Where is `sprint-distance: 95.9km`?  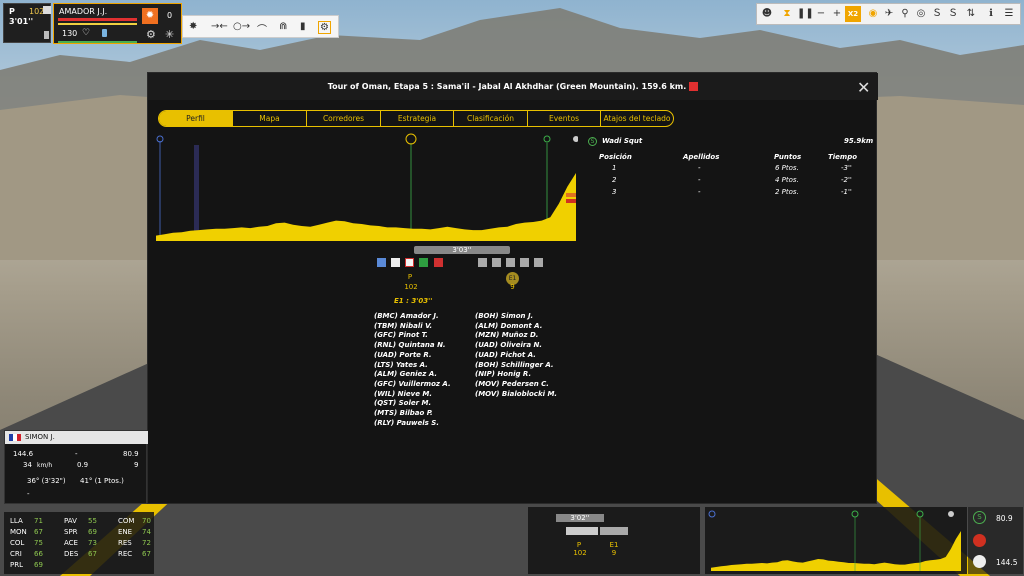
sprint-distance: 95.9km is located at coordinates (859, 141).